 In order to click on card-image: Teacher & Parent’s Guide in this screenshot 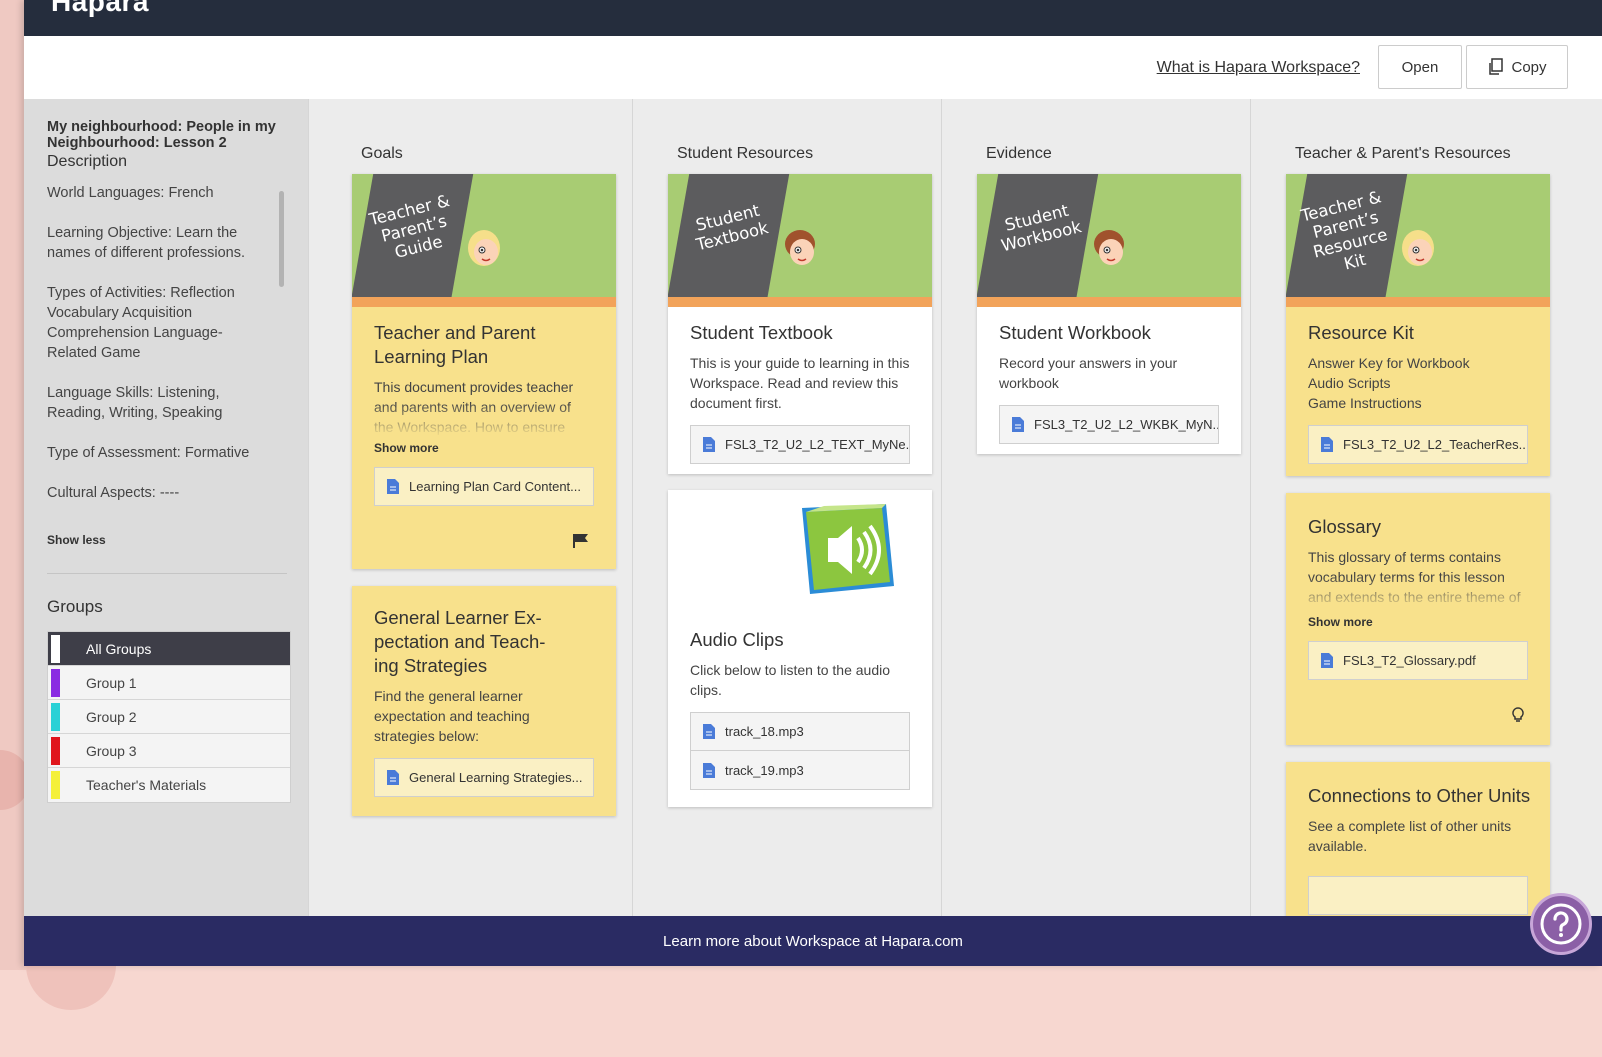, I will do `click(484, 240)`.